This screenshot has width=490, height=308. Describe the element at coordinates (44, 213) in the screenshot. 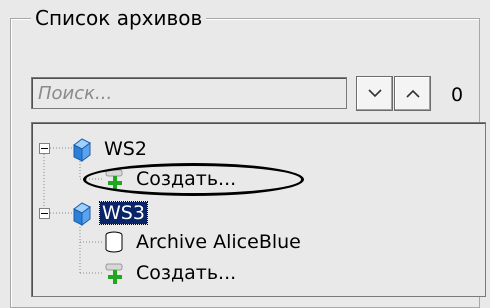

I see `collapse-ws3-toggle` at that location.